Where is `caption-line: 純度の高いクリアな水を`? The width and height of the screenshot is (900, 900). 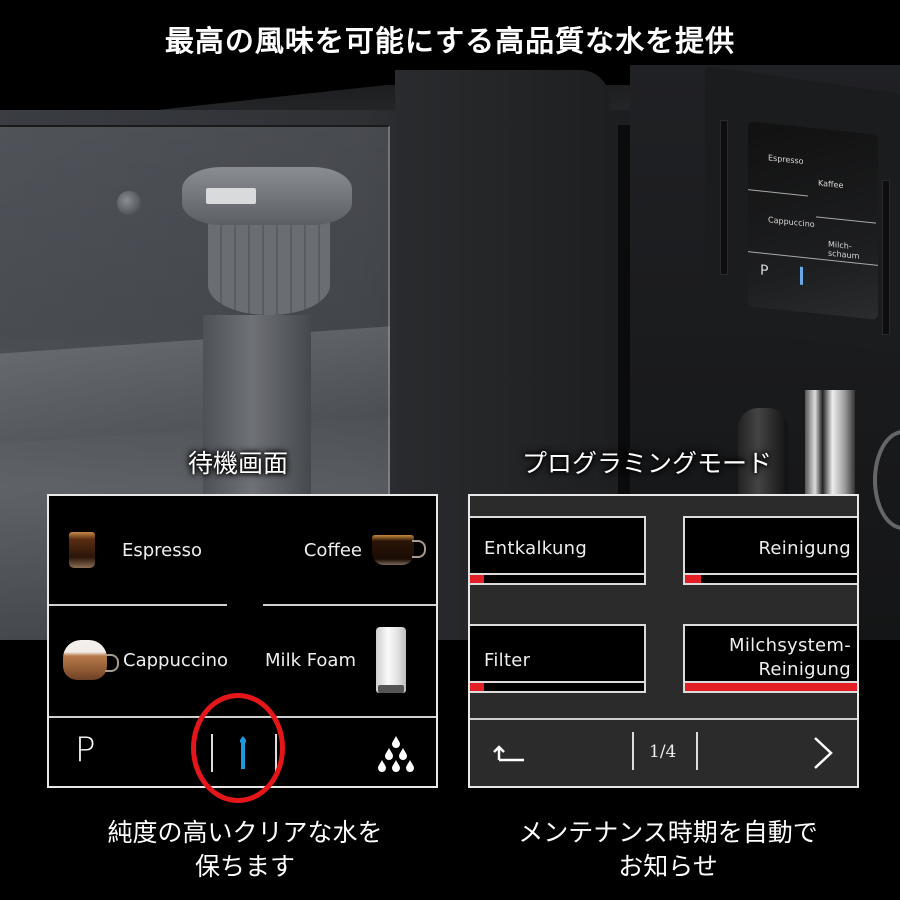 caption-line: 純度の高いクリアな水を is located at coordinates (245, 832).